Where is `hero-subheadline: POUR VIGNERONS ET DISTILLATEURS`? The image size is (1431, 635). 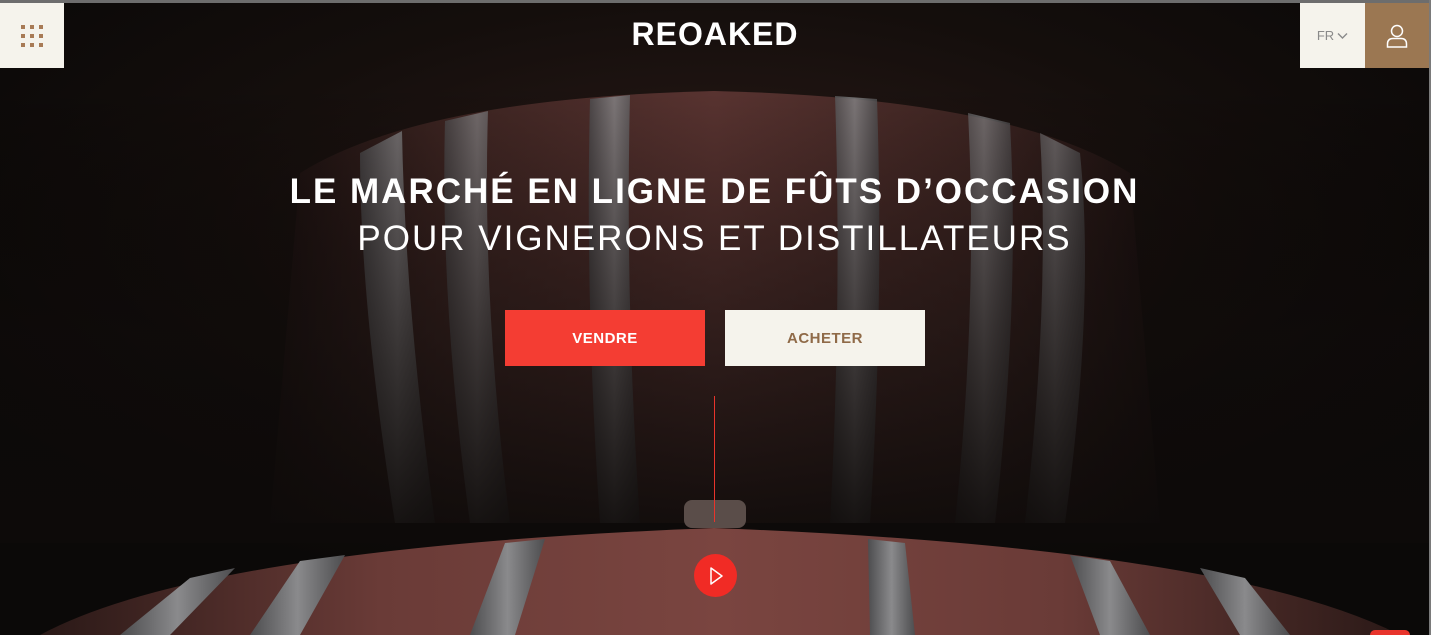
hero-subheadline: POUR VIGNERONS ET DISTILLATEURS is located at coordinates (714, 238).